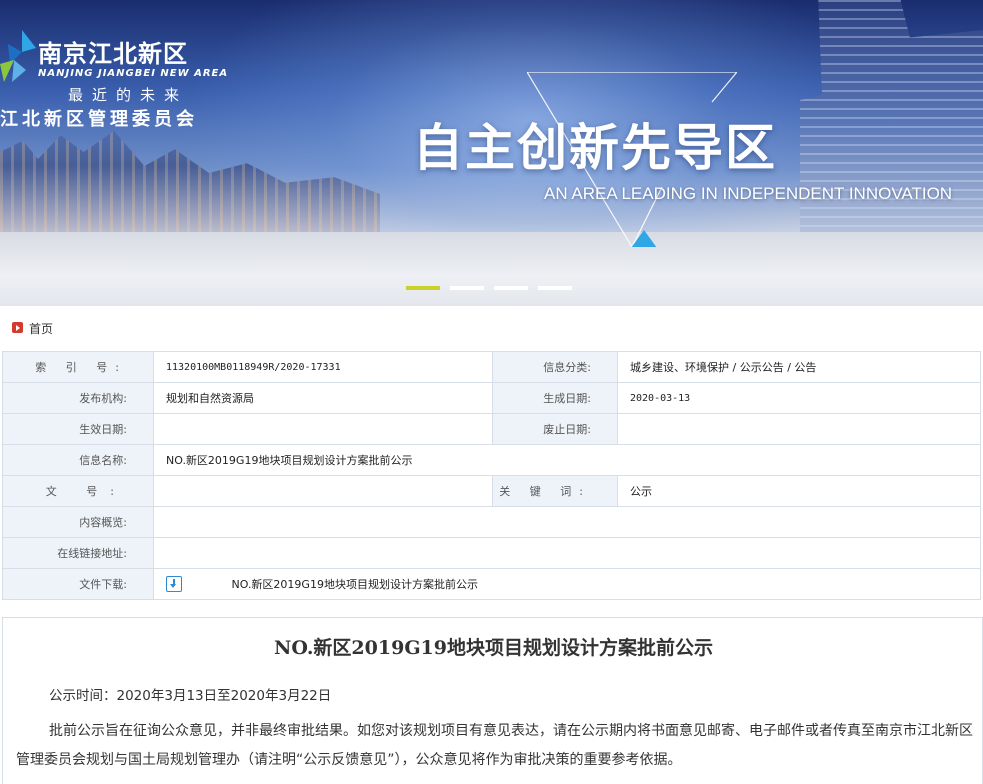  Describe the element at coordinates (555, 367) in the screenshot. I see `category-label: 信息分类:` at that location.